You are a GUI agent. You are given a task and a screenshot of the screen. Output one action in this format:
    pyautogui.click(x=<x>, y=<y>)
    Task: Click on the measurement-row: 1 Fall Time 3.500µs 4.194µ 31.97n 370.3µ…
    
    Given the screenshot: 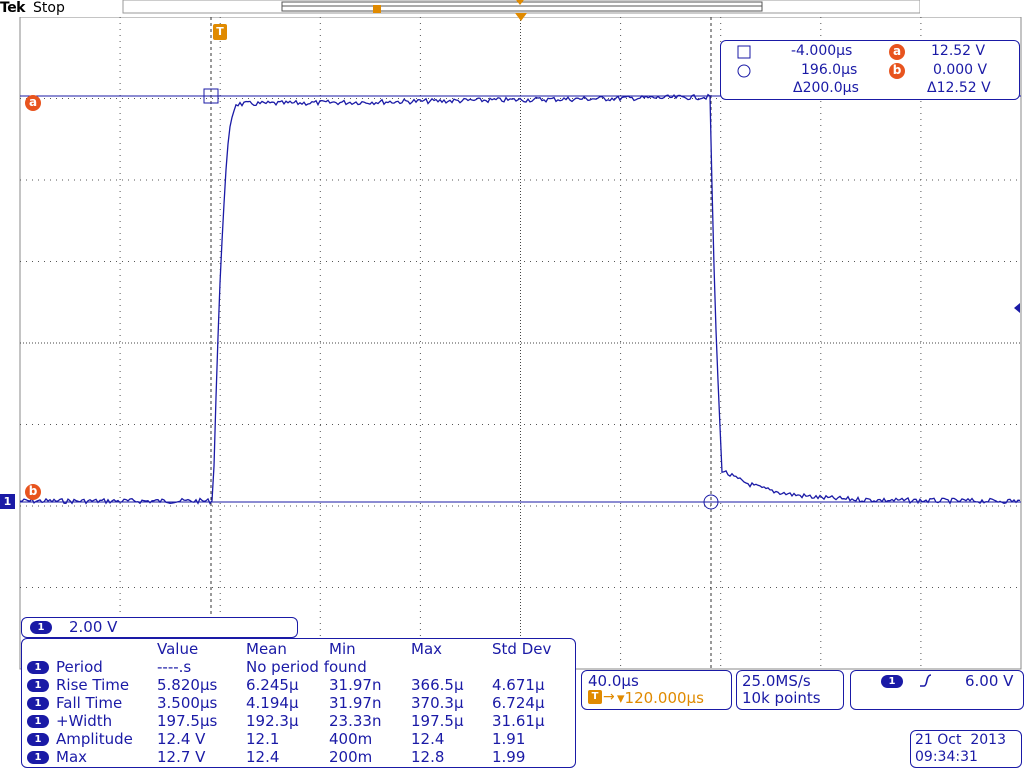 What is the action you would take?
    pyautogui.click(x=300, y=703)
    